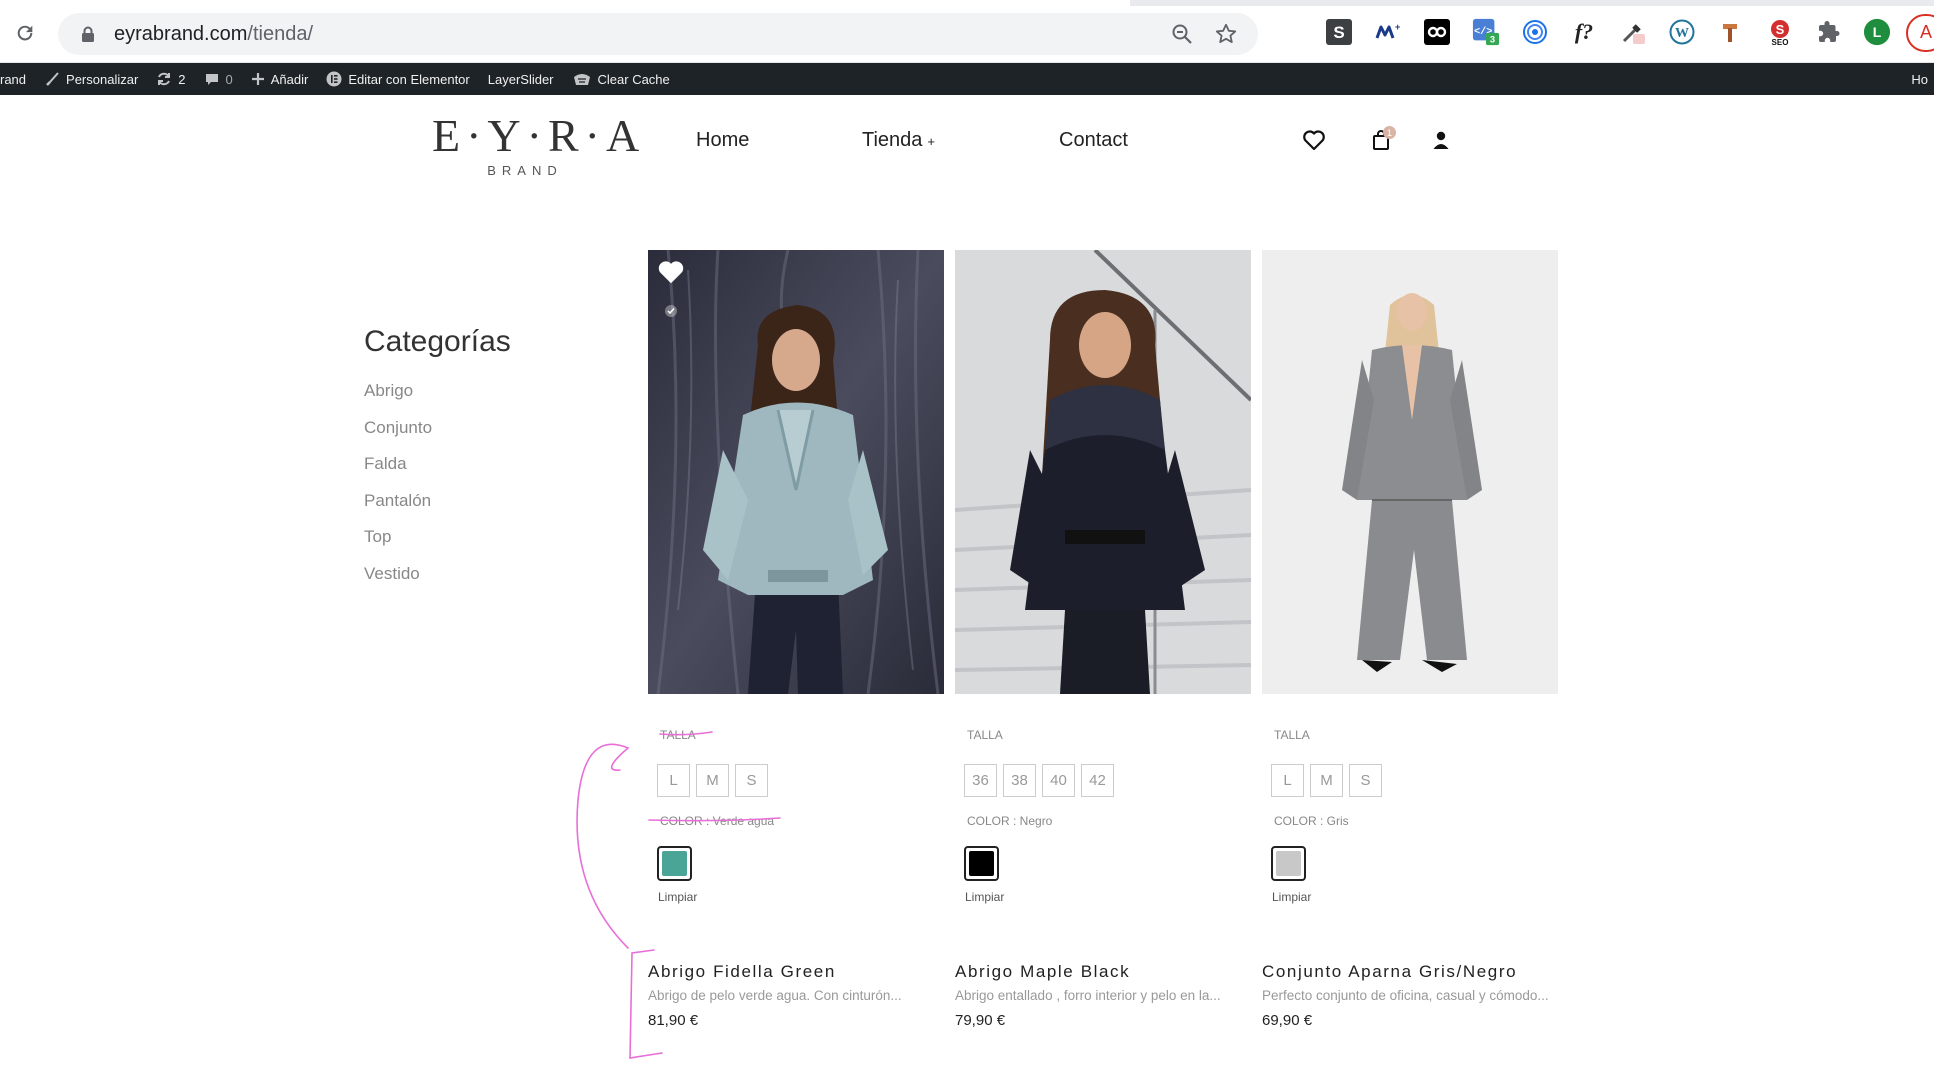 The width and height of the screenshot is (1934, 1080). I want to click on svg-text: 3, so click(1492, 39).